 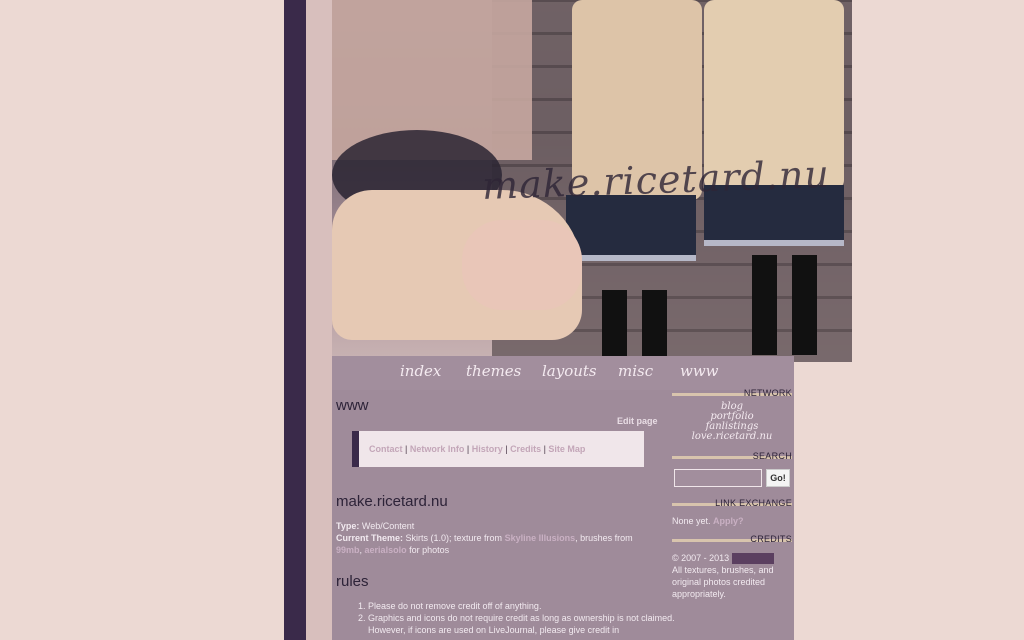 What do you see at coordinates (319, 320) in the screenshot?
I see `left-pale-strip` at bounding box center [319, 320].